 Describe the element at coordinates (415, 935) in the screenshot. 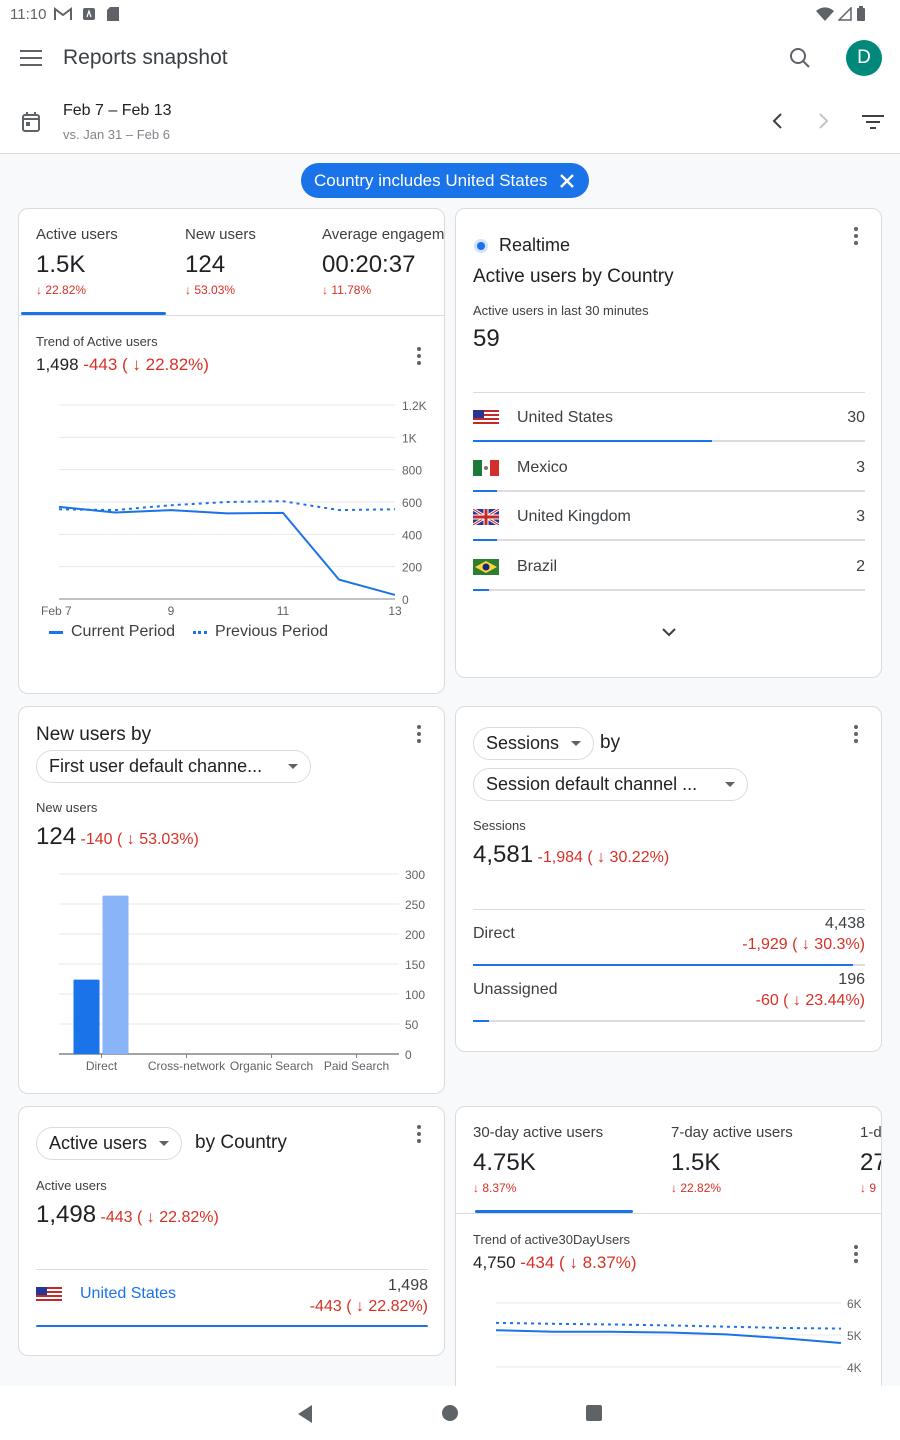

I see `y-tick-label: 200` at that location.